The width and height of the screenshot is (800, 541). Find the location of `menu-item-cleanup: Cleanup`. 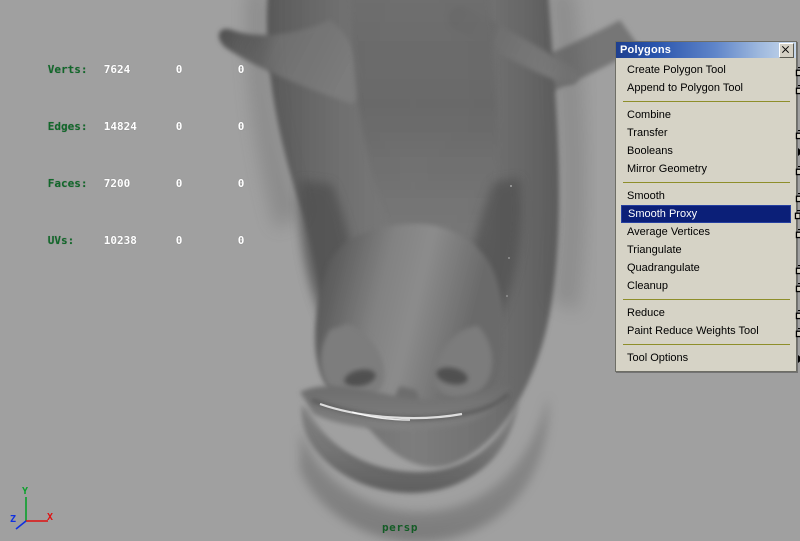

menu-item-cleanup: Cleanup is located at coordinates (710, 286).